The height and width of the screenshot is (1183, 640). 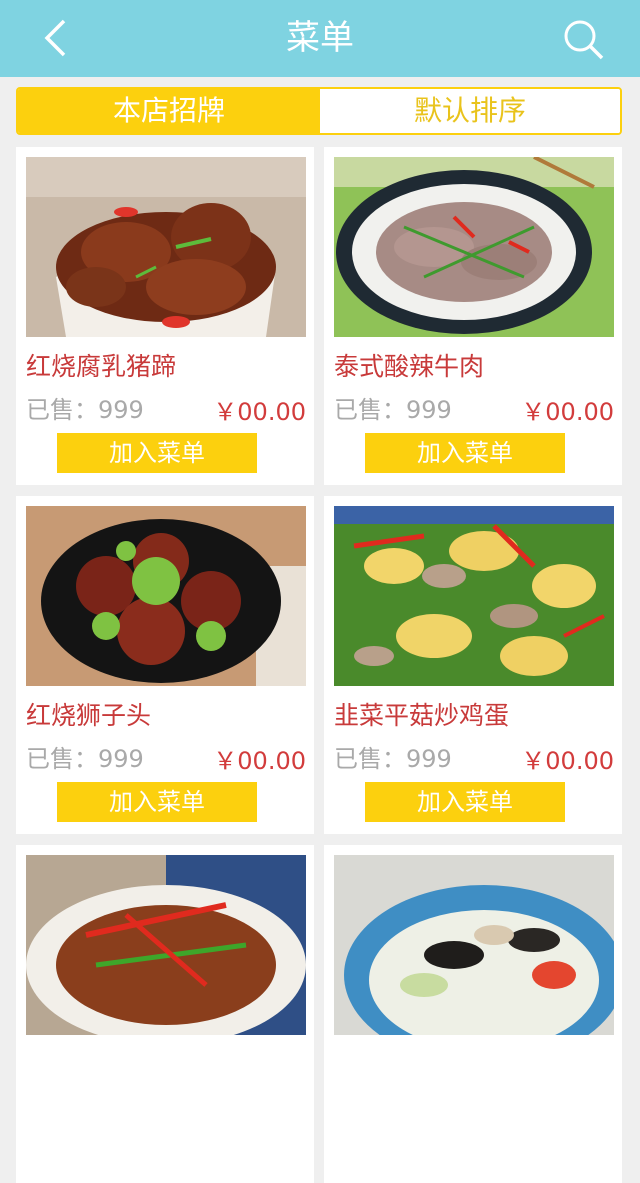 I want to click on dish-name: 泰式酸辣牛肉, so click(x=409, y=366).